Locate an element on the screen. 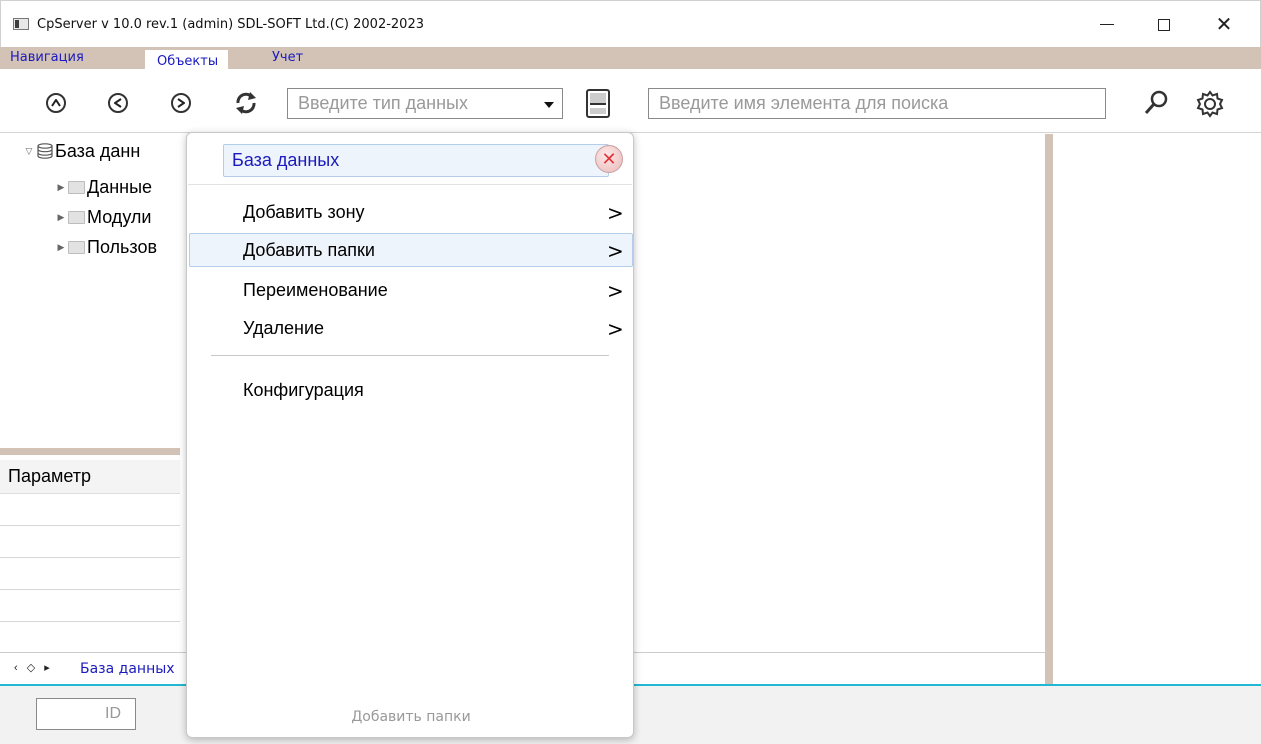 The image size is (1261, 744). tree-node-label: Данные is located at coordinates (120, 186).